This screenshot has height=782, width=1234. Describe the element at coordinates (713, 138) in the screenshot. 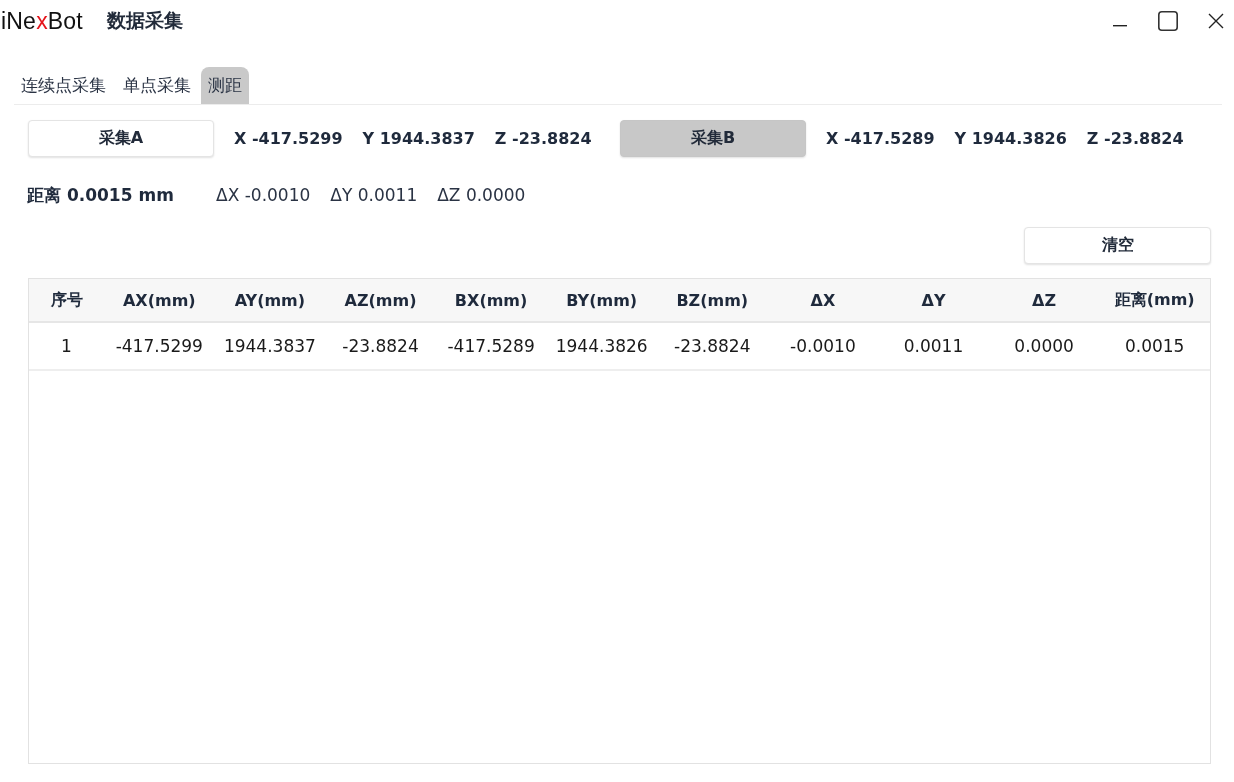

I see `capture-button: 采集B` at that location.